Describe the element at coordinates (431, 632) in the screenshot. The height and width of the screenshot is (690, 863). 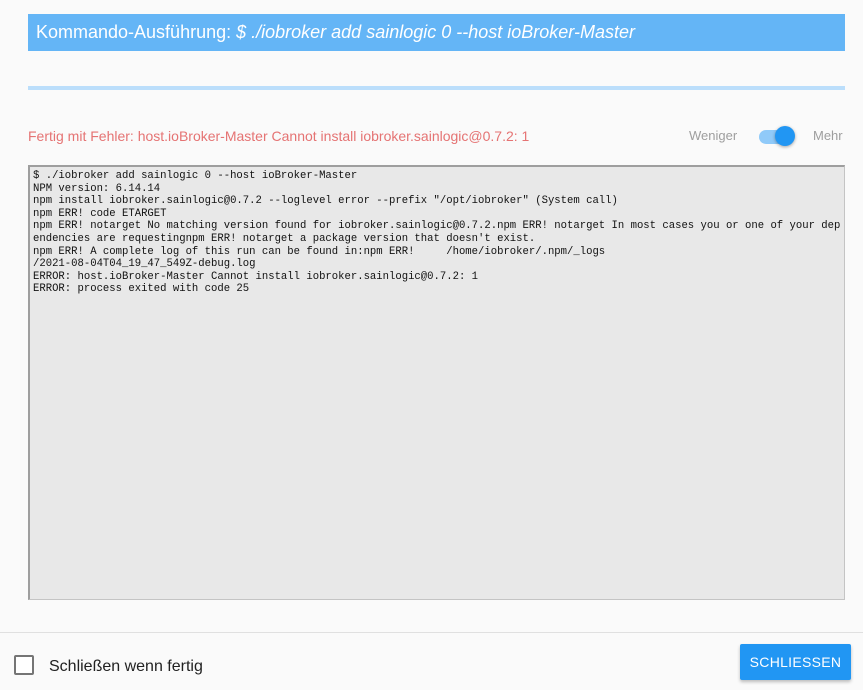
I see `footer-divider` at that location.